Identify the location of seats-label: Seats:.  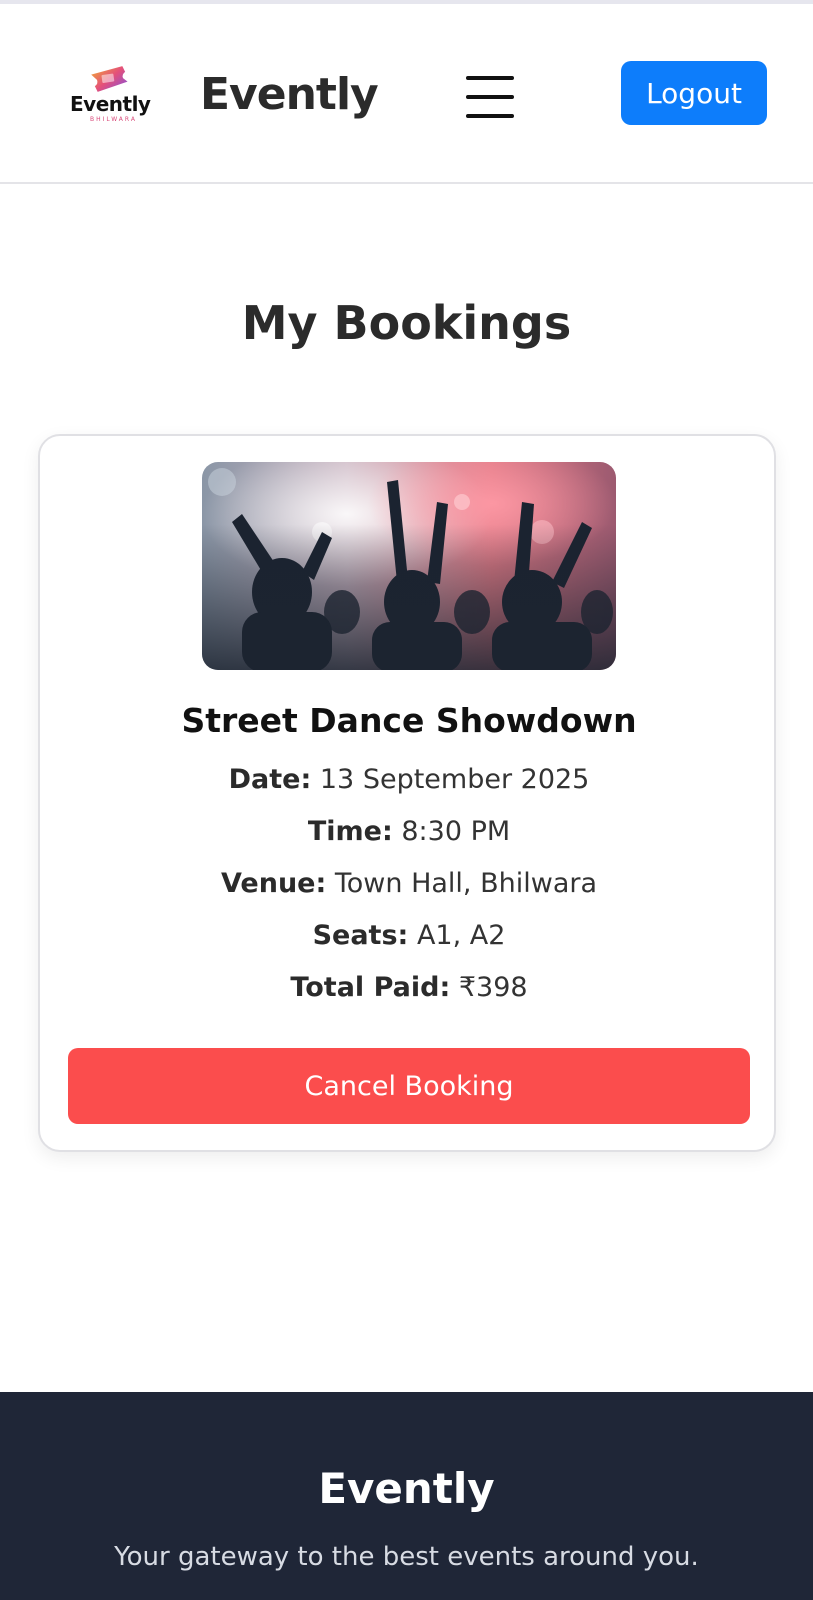
(360, 935).